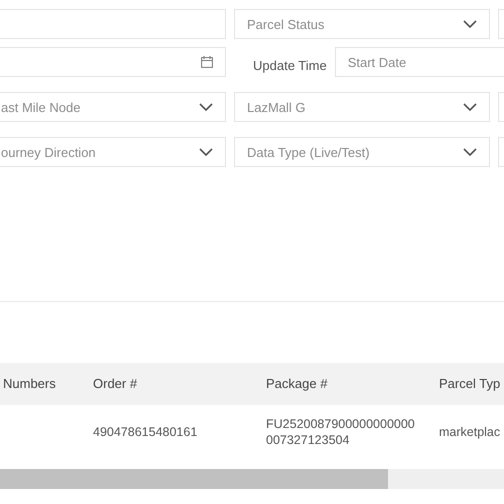  What do you see at coordinates (113, 24) in the screenshot?
I see `input-field` at bounding box center [113, 24].